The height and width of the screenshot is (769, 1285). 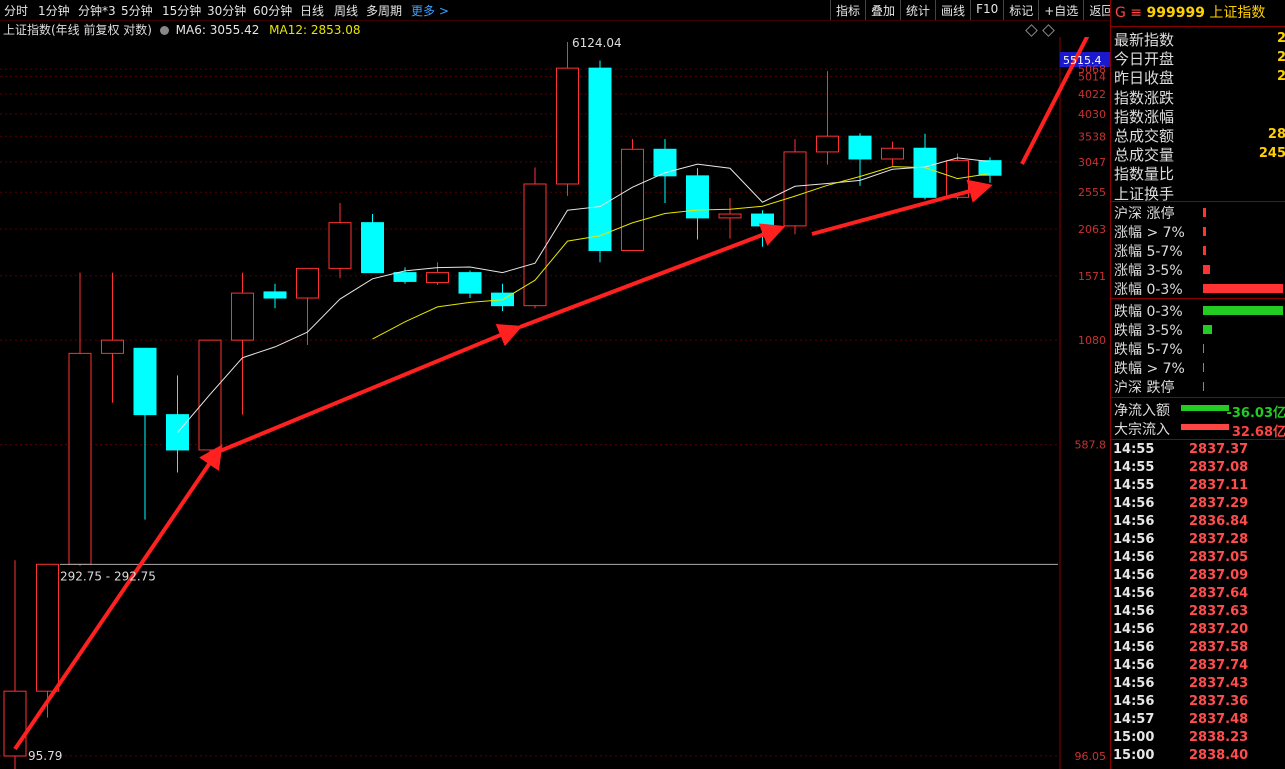 I want to click on flow-bar, so click(x=1205, y=408).